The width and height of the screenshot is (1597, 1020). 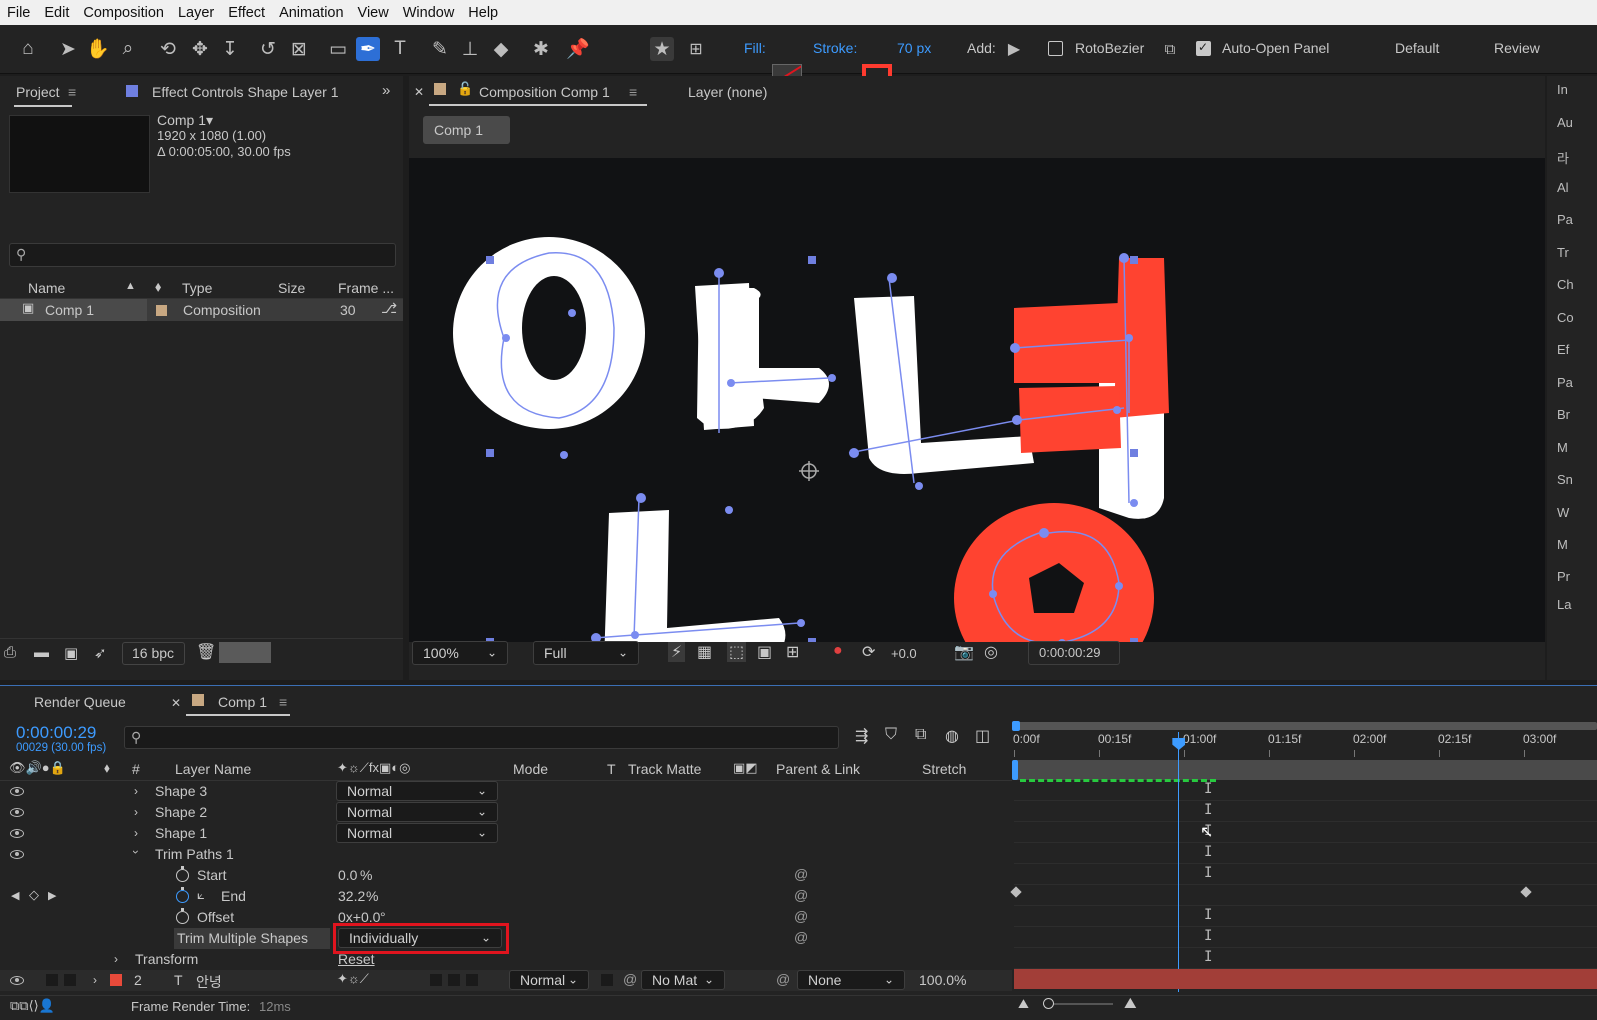 I want to click on col-track-matte: Track Matte, so click(x=664, y=769).